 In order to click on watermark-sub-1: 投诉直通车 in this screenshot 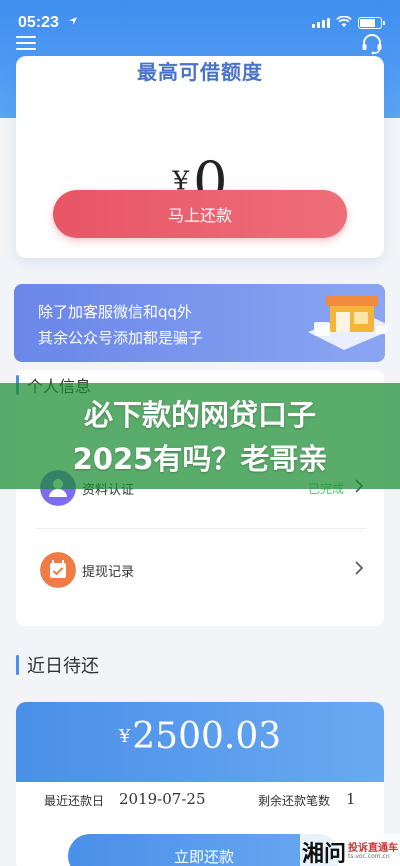, I will do `click(373, 848)`.